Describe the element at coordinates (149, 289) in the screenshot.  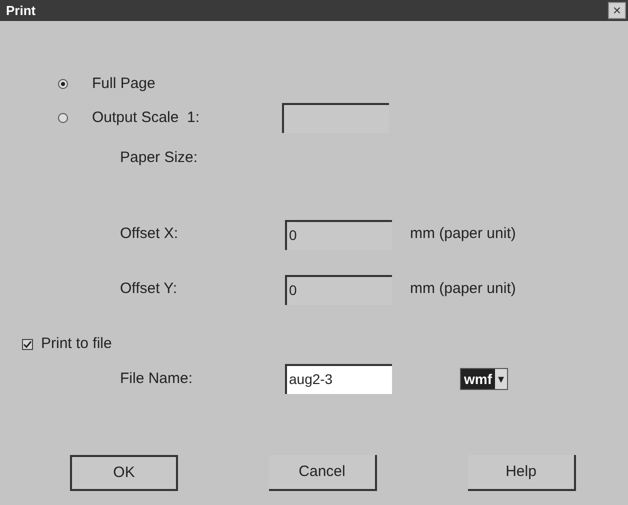
I see `offset-label: Offset Y:` at that location.